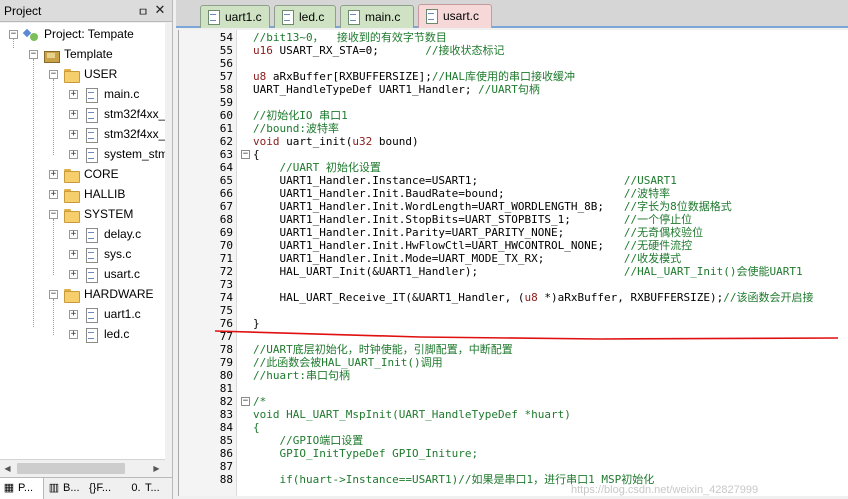 The width and height of the screenshot is (848, 499). I want to click on tree-file-usart-c: + usart.c, so click(82, 275).